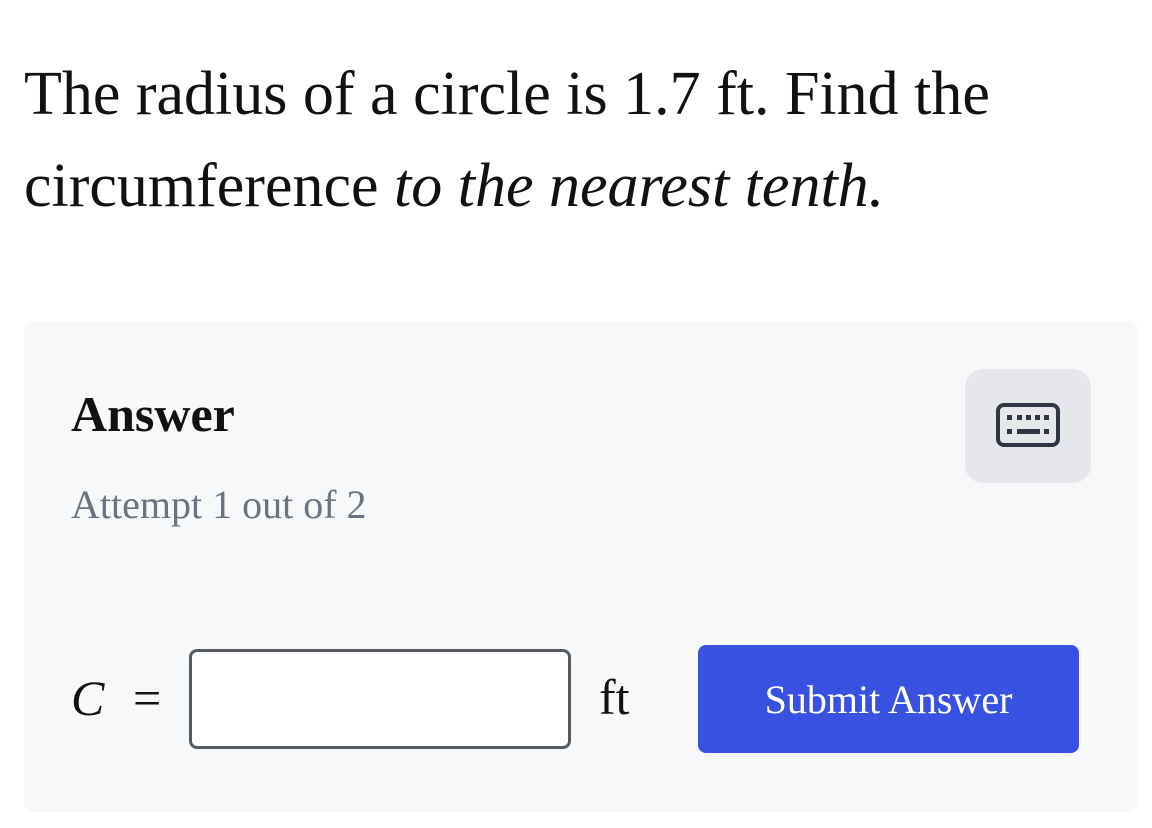  What do you see at coordinates (88, 698) in the screenshot?
I see `variable-label: C` at bounding box center [88, 698].